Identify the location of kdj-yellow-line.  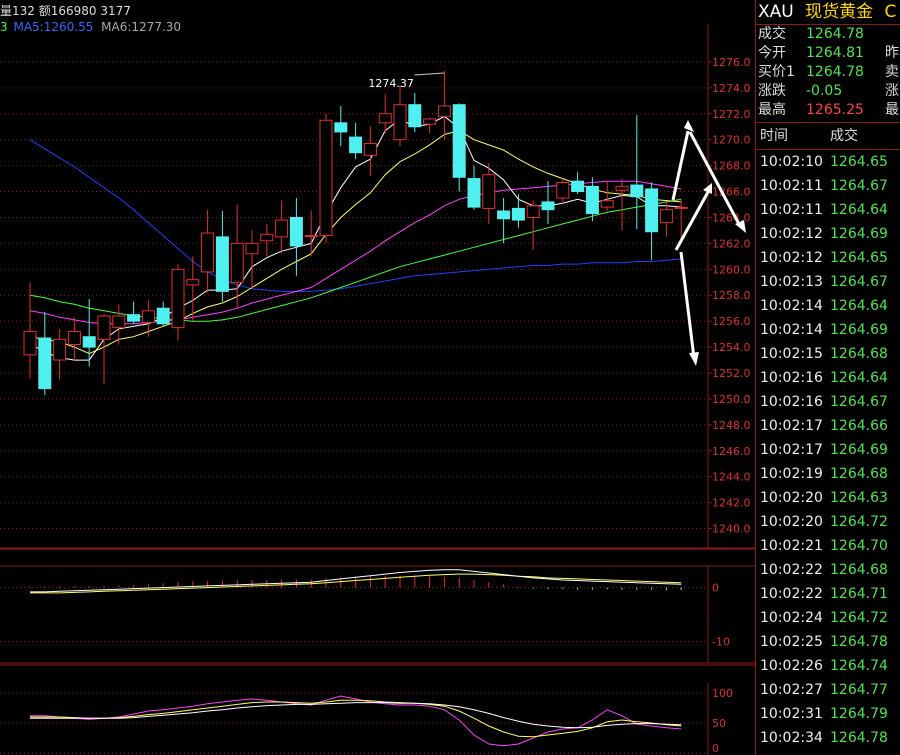
(356, 718).